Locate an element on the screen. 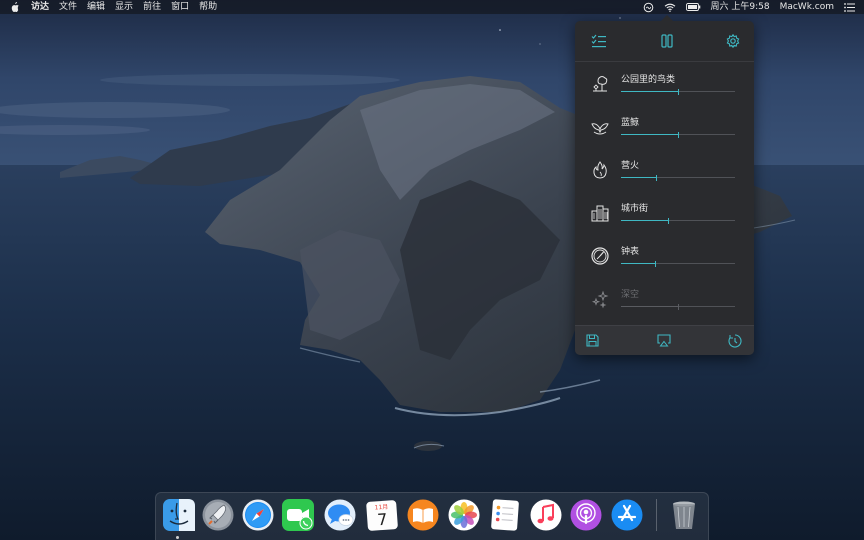 The image size is (864, 540). sound-list: 公园里的鸟类 蓝鲸 营火 城市街 钟表 深空 is located at coordinates (664, 194).